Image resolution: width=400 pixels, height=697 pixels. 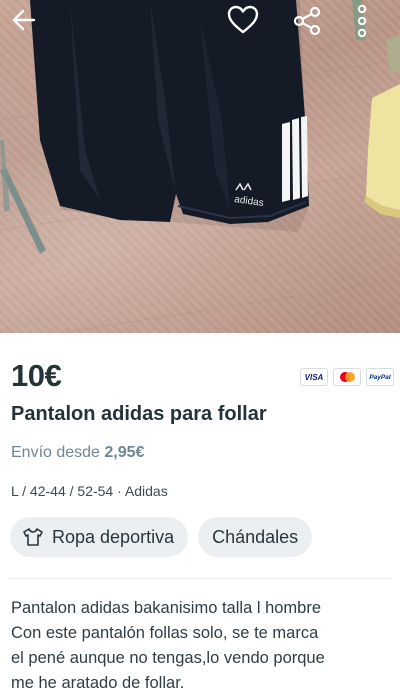 I want to click on favorite-button, so click(x=247, y=25).